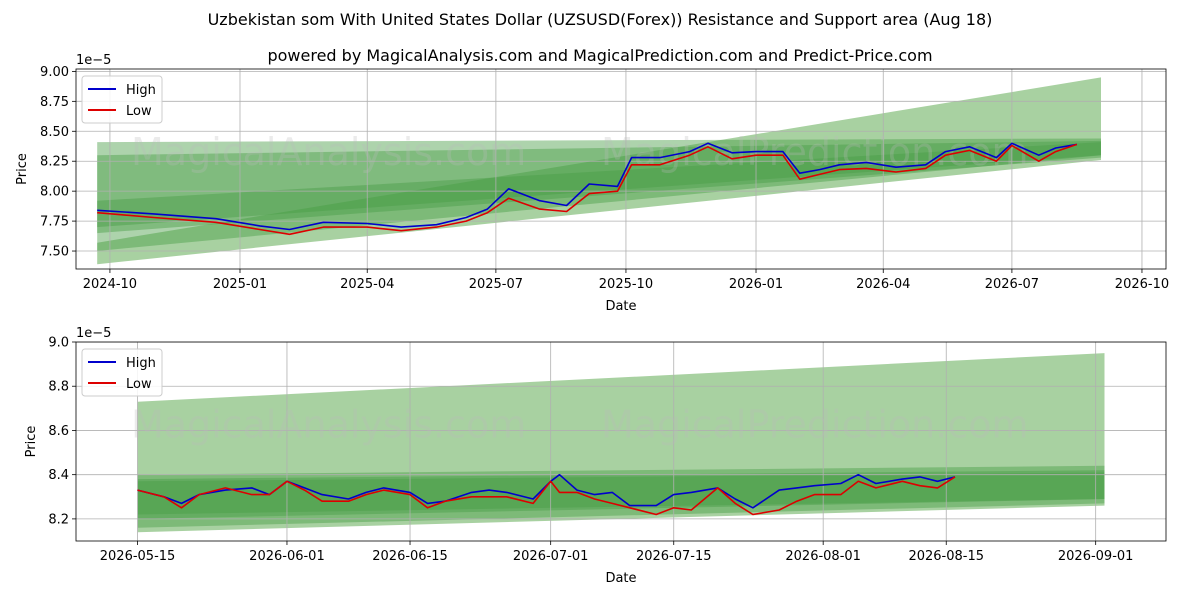 The image size is (1200, 600). I want to click on bottom-x-tick-label-3: 2026-07-01, so click(551, 556).